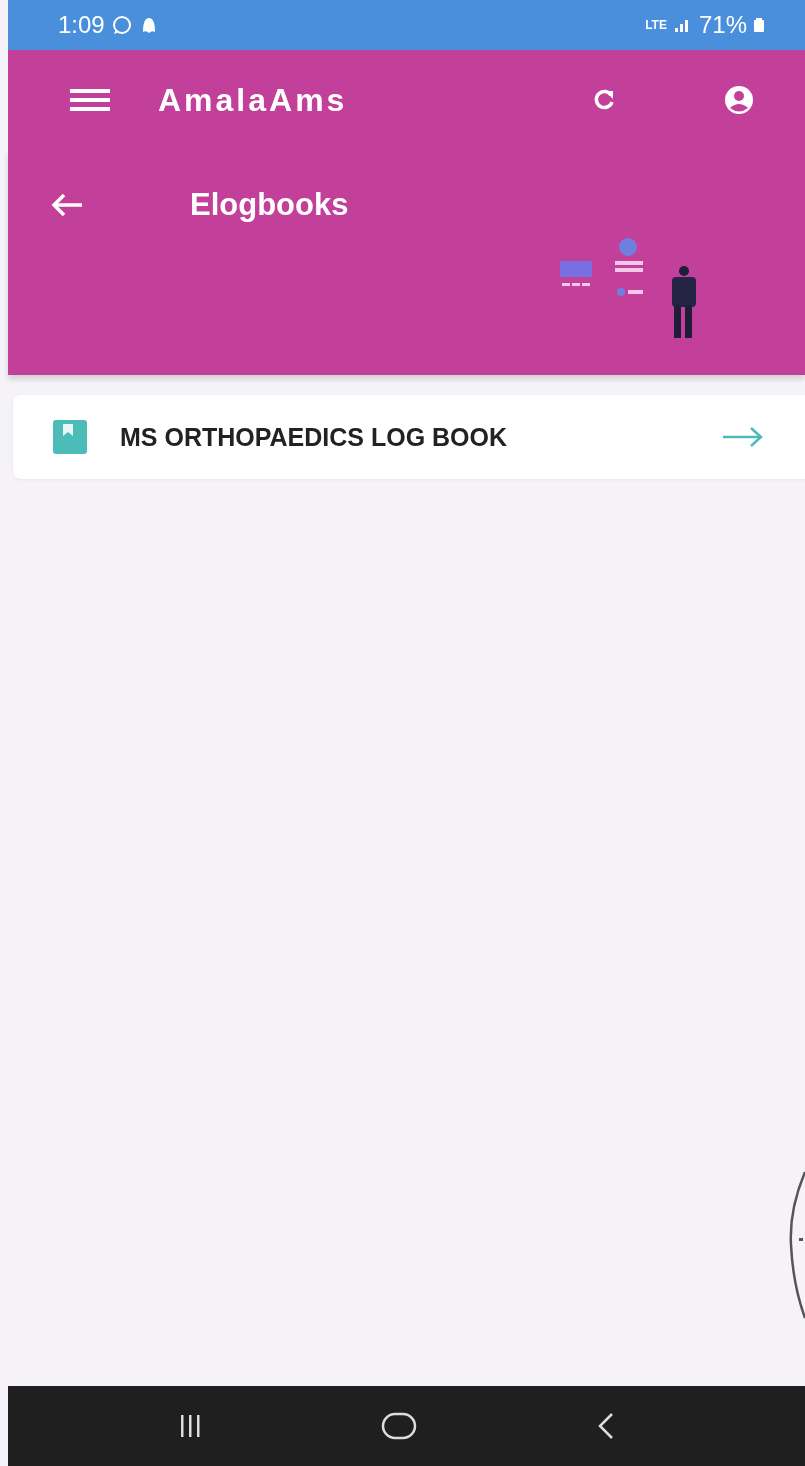  Describe the element at coordinates (606, 1426) in the screenshot. I see `back-chevron-icon` at that location.